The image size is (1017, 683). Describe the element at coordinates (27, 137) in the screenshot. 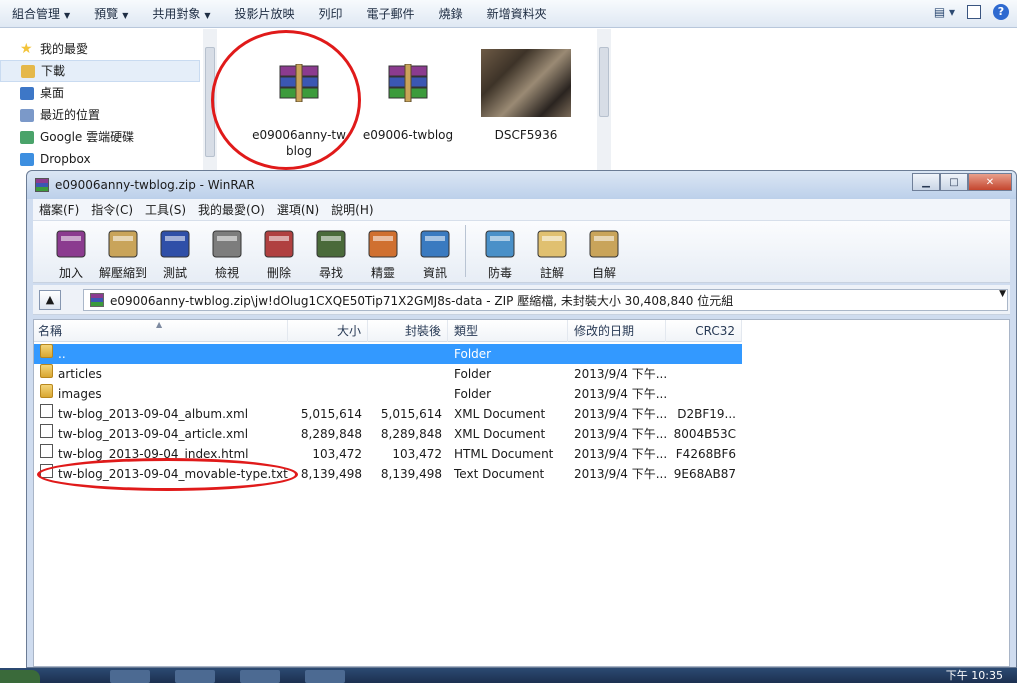

I see `google-drive-icon` at that location.